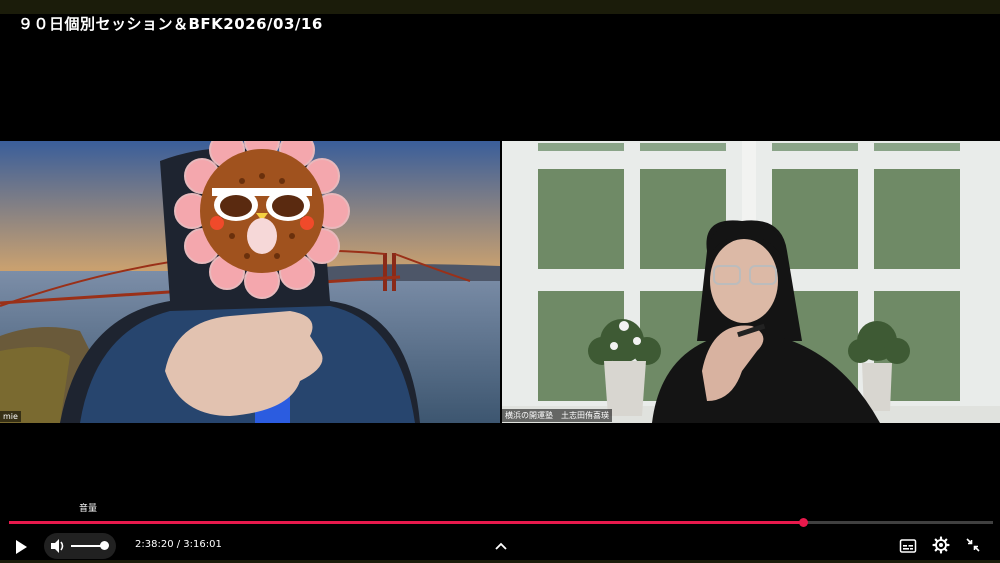  What do you see at coordinates (87, 546) in the screenshot?
I see `volume-slider-track` at bounding box center [87, 546].